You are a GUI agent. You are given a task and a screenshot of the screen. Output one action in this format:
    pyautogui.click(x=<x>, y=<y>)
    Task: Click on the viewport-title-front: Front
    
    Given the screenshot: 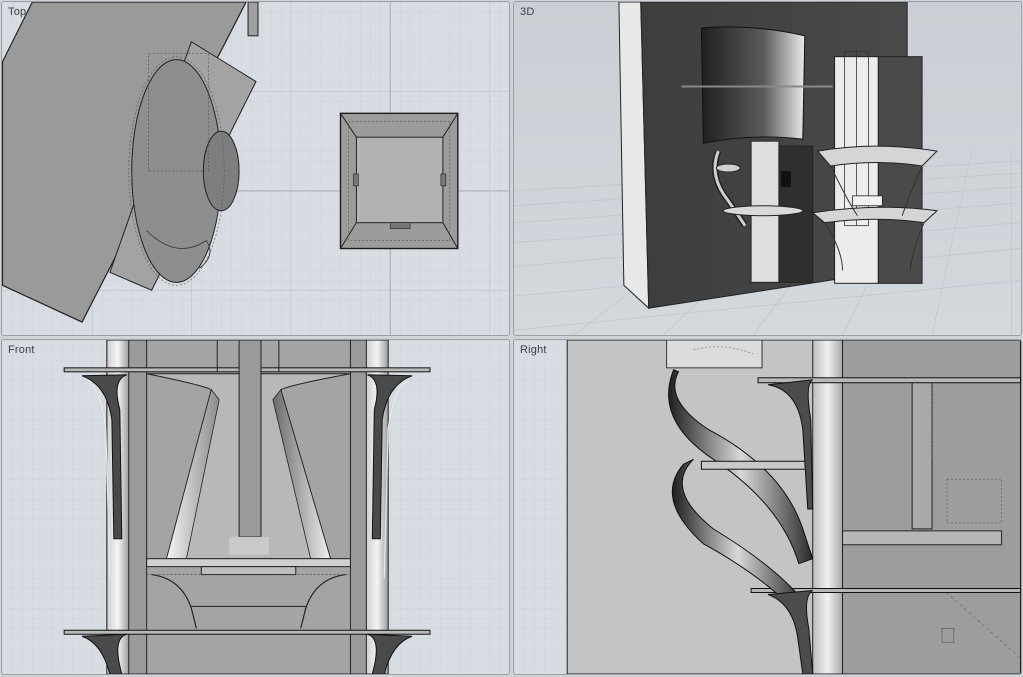 What is the action you would take?
    pyautogui.click(x=21, y=350)
    